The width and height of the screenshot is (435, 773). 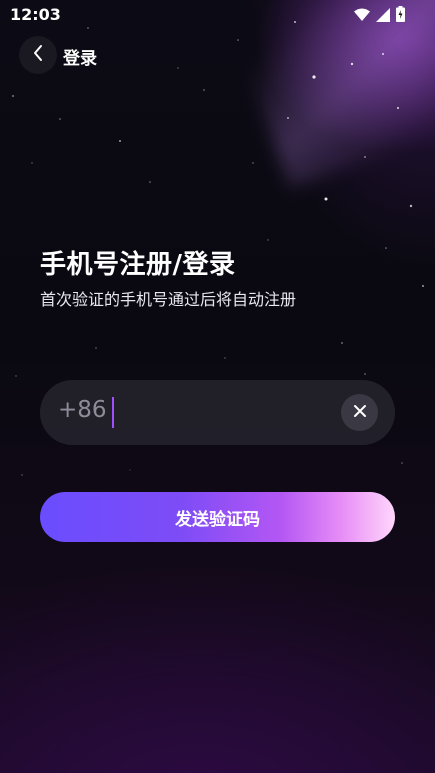 I want to click on phone-input-container: +86, so click(x=217, y=412).